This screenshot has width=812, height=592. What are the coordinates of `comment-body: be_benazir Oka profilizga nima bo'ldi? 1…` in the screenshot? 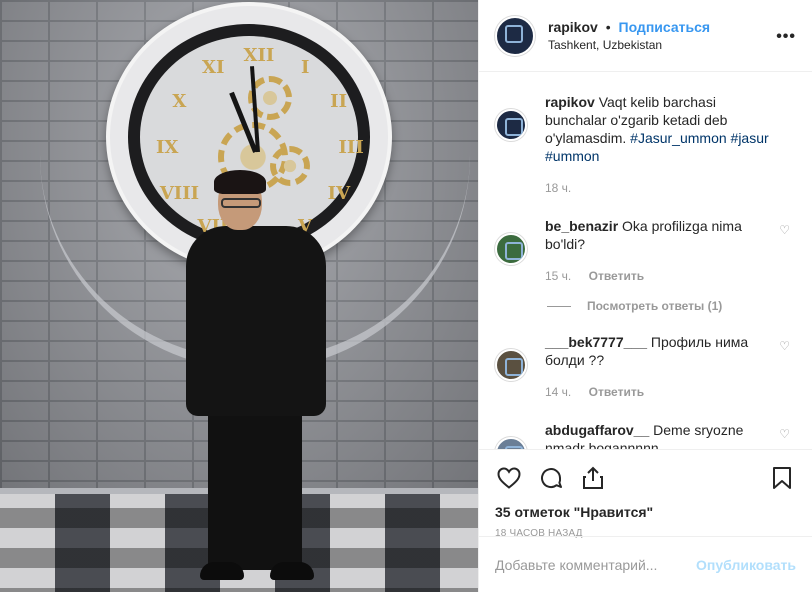 It's located at (658, 251).